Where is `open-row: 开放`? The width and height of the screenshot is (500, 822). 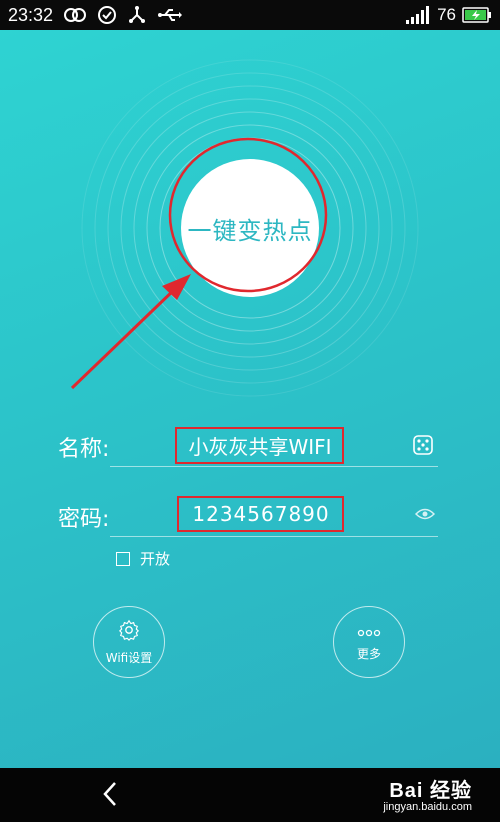 open-row: 开放 is located at coordinates (143, 558).